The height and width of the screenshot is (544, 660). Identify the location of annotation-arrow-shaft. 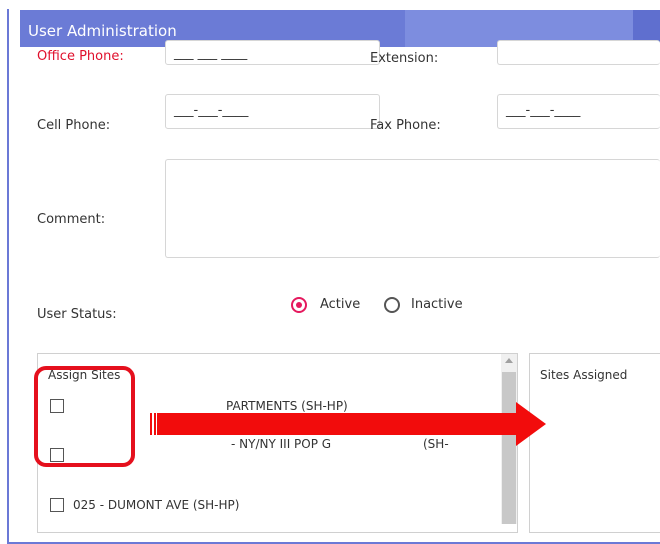
(340, 424).